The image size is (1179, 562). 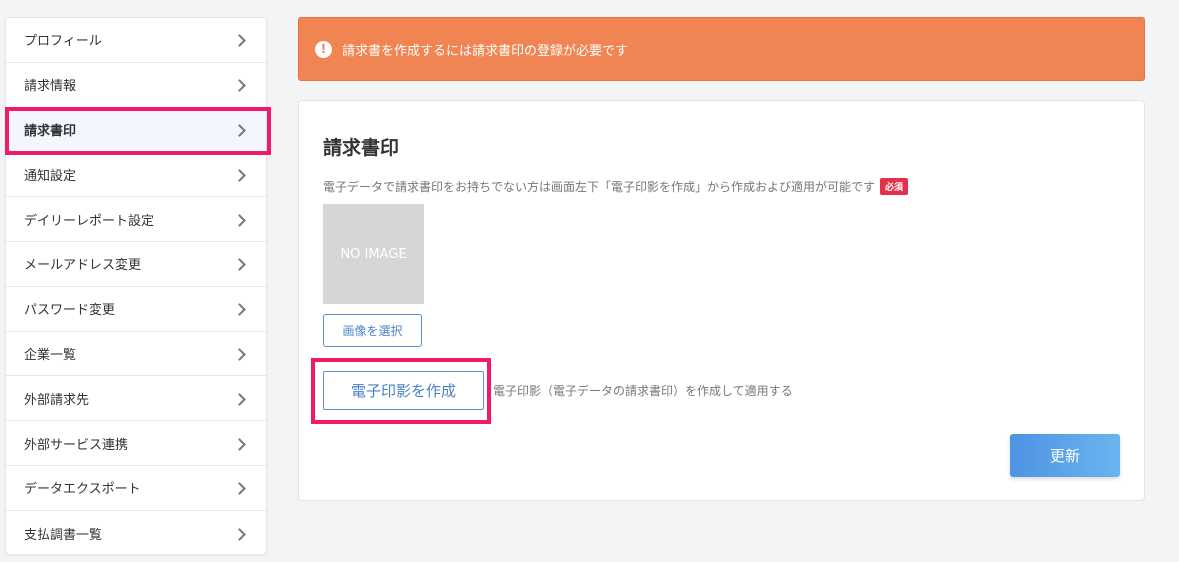 I want to click on sidebar-item-label: パスワード変更, so click(x=70, y=311).